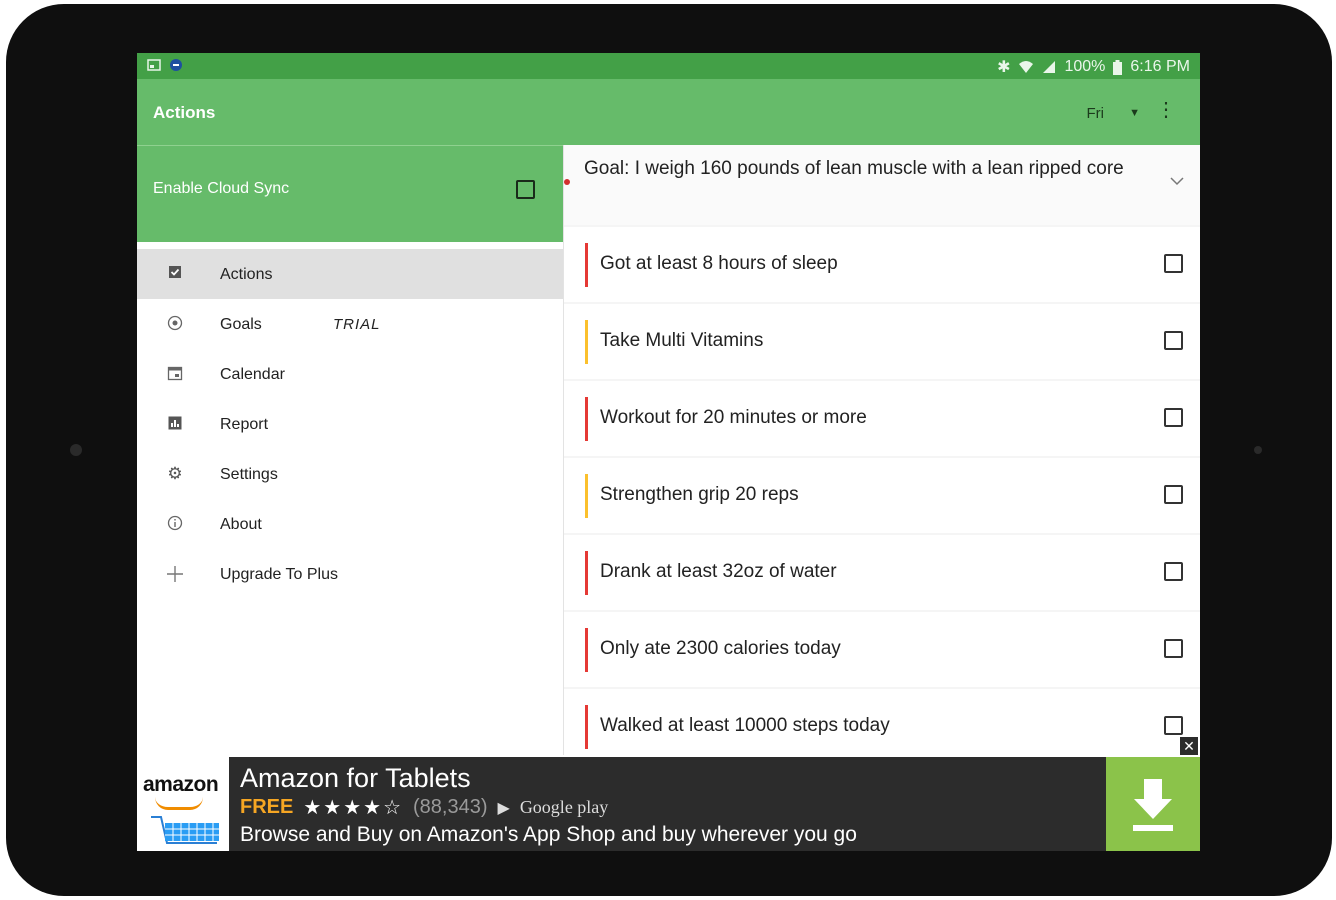  Describe the element at coordinates (350, 193) in the screenshot. I see `cloud-sync-row: Enable Cloud Sync` at that location.